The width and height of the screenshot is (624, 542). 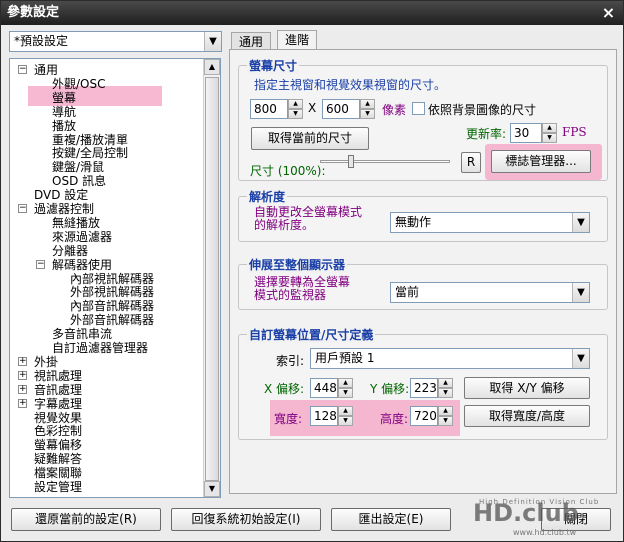 What do you see at coordinates (312, 108) in the screenshot?
I see `times-label: X` at bounding box center [312, 108].